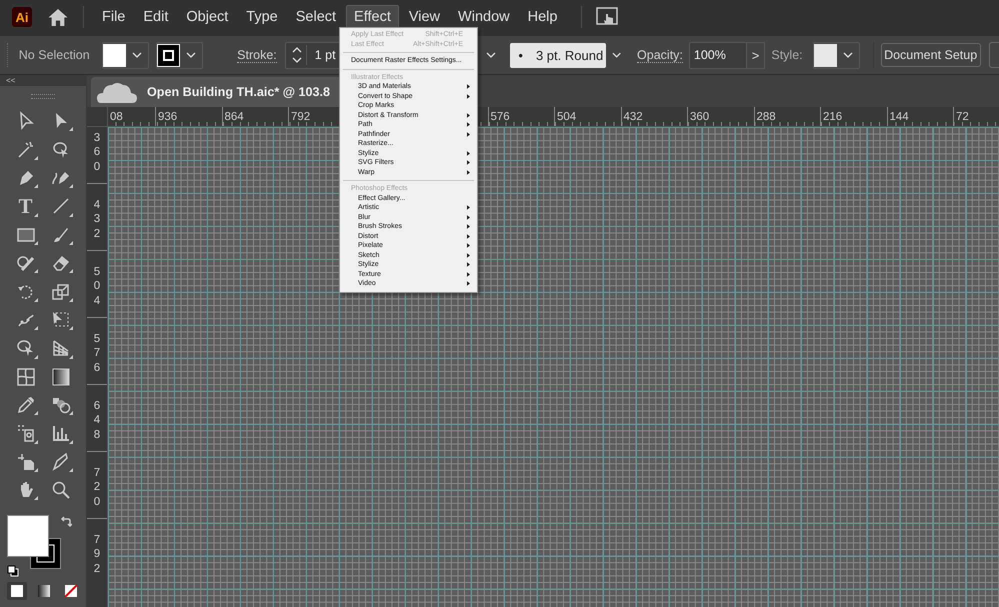 Image resolution: width=999 pixels, height=607 pixels. What do you see at coordinates (60, 348) in the screenshot?
I see `perspective-grid-icon` at bounding box center [60, 348].